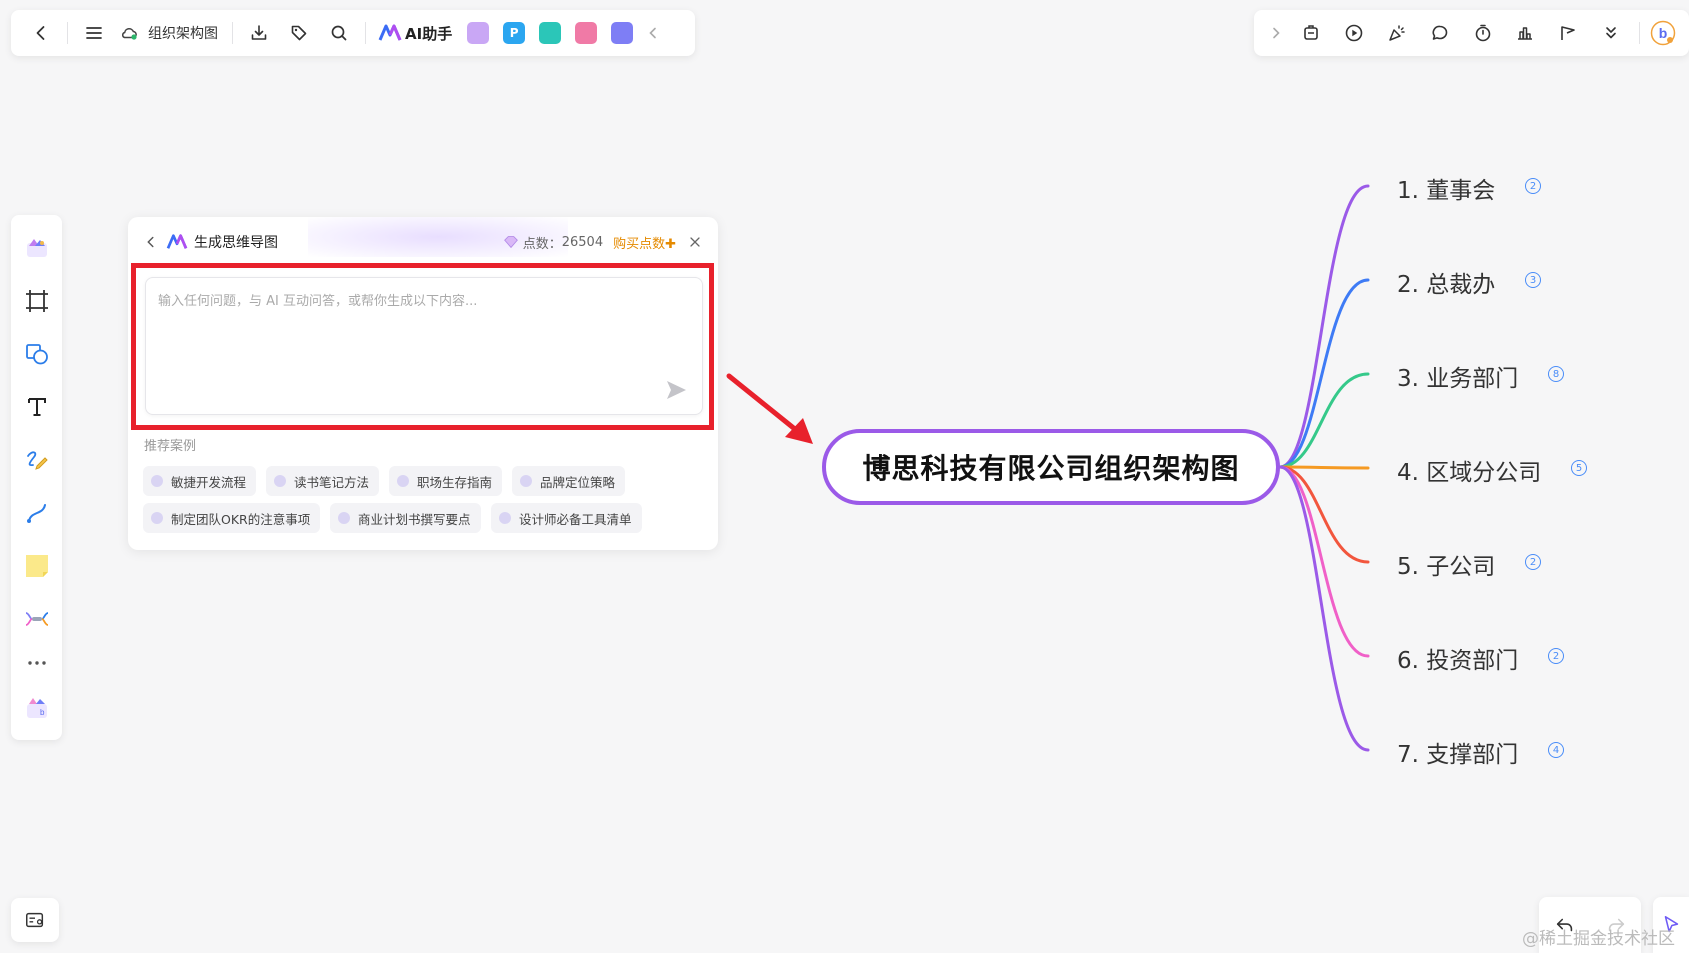 The width and height of the screenshot is (1689, 953). Describe the element at coordinates (1556, 374) in the screenshot. I see `collapsed-count-badge: 8` at that location.